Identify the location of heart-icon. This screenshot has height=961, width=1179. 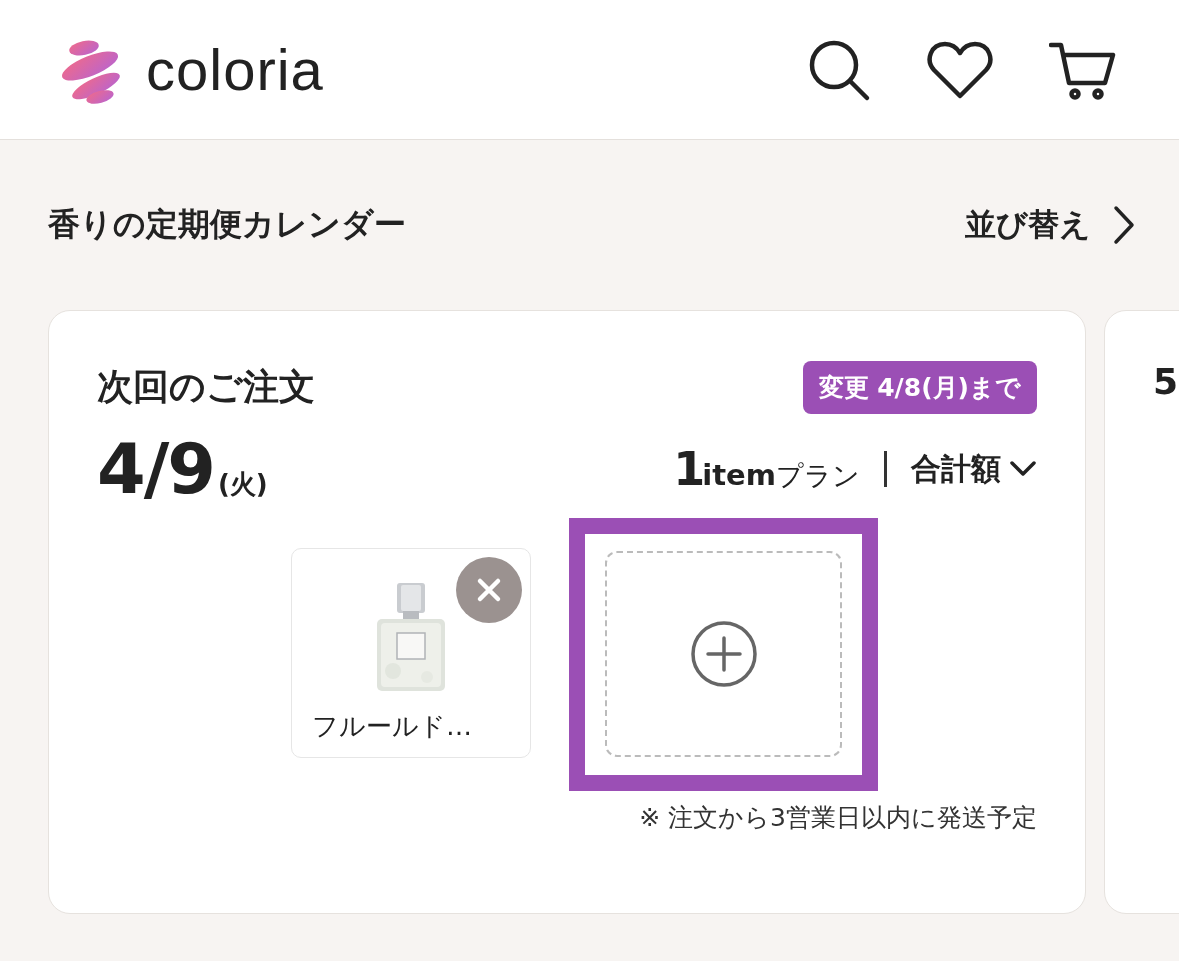
(960, 69).